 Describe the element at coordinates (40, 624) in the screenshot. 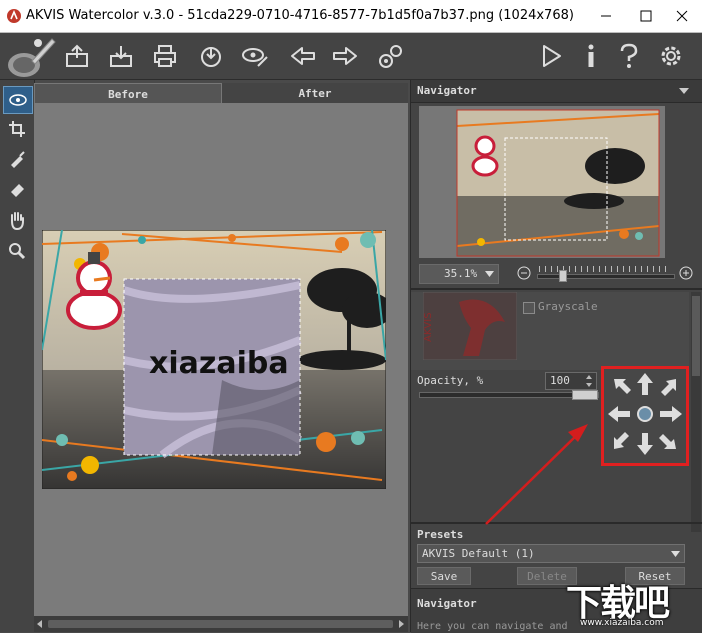

I see `scroll-left-icon` at that location.